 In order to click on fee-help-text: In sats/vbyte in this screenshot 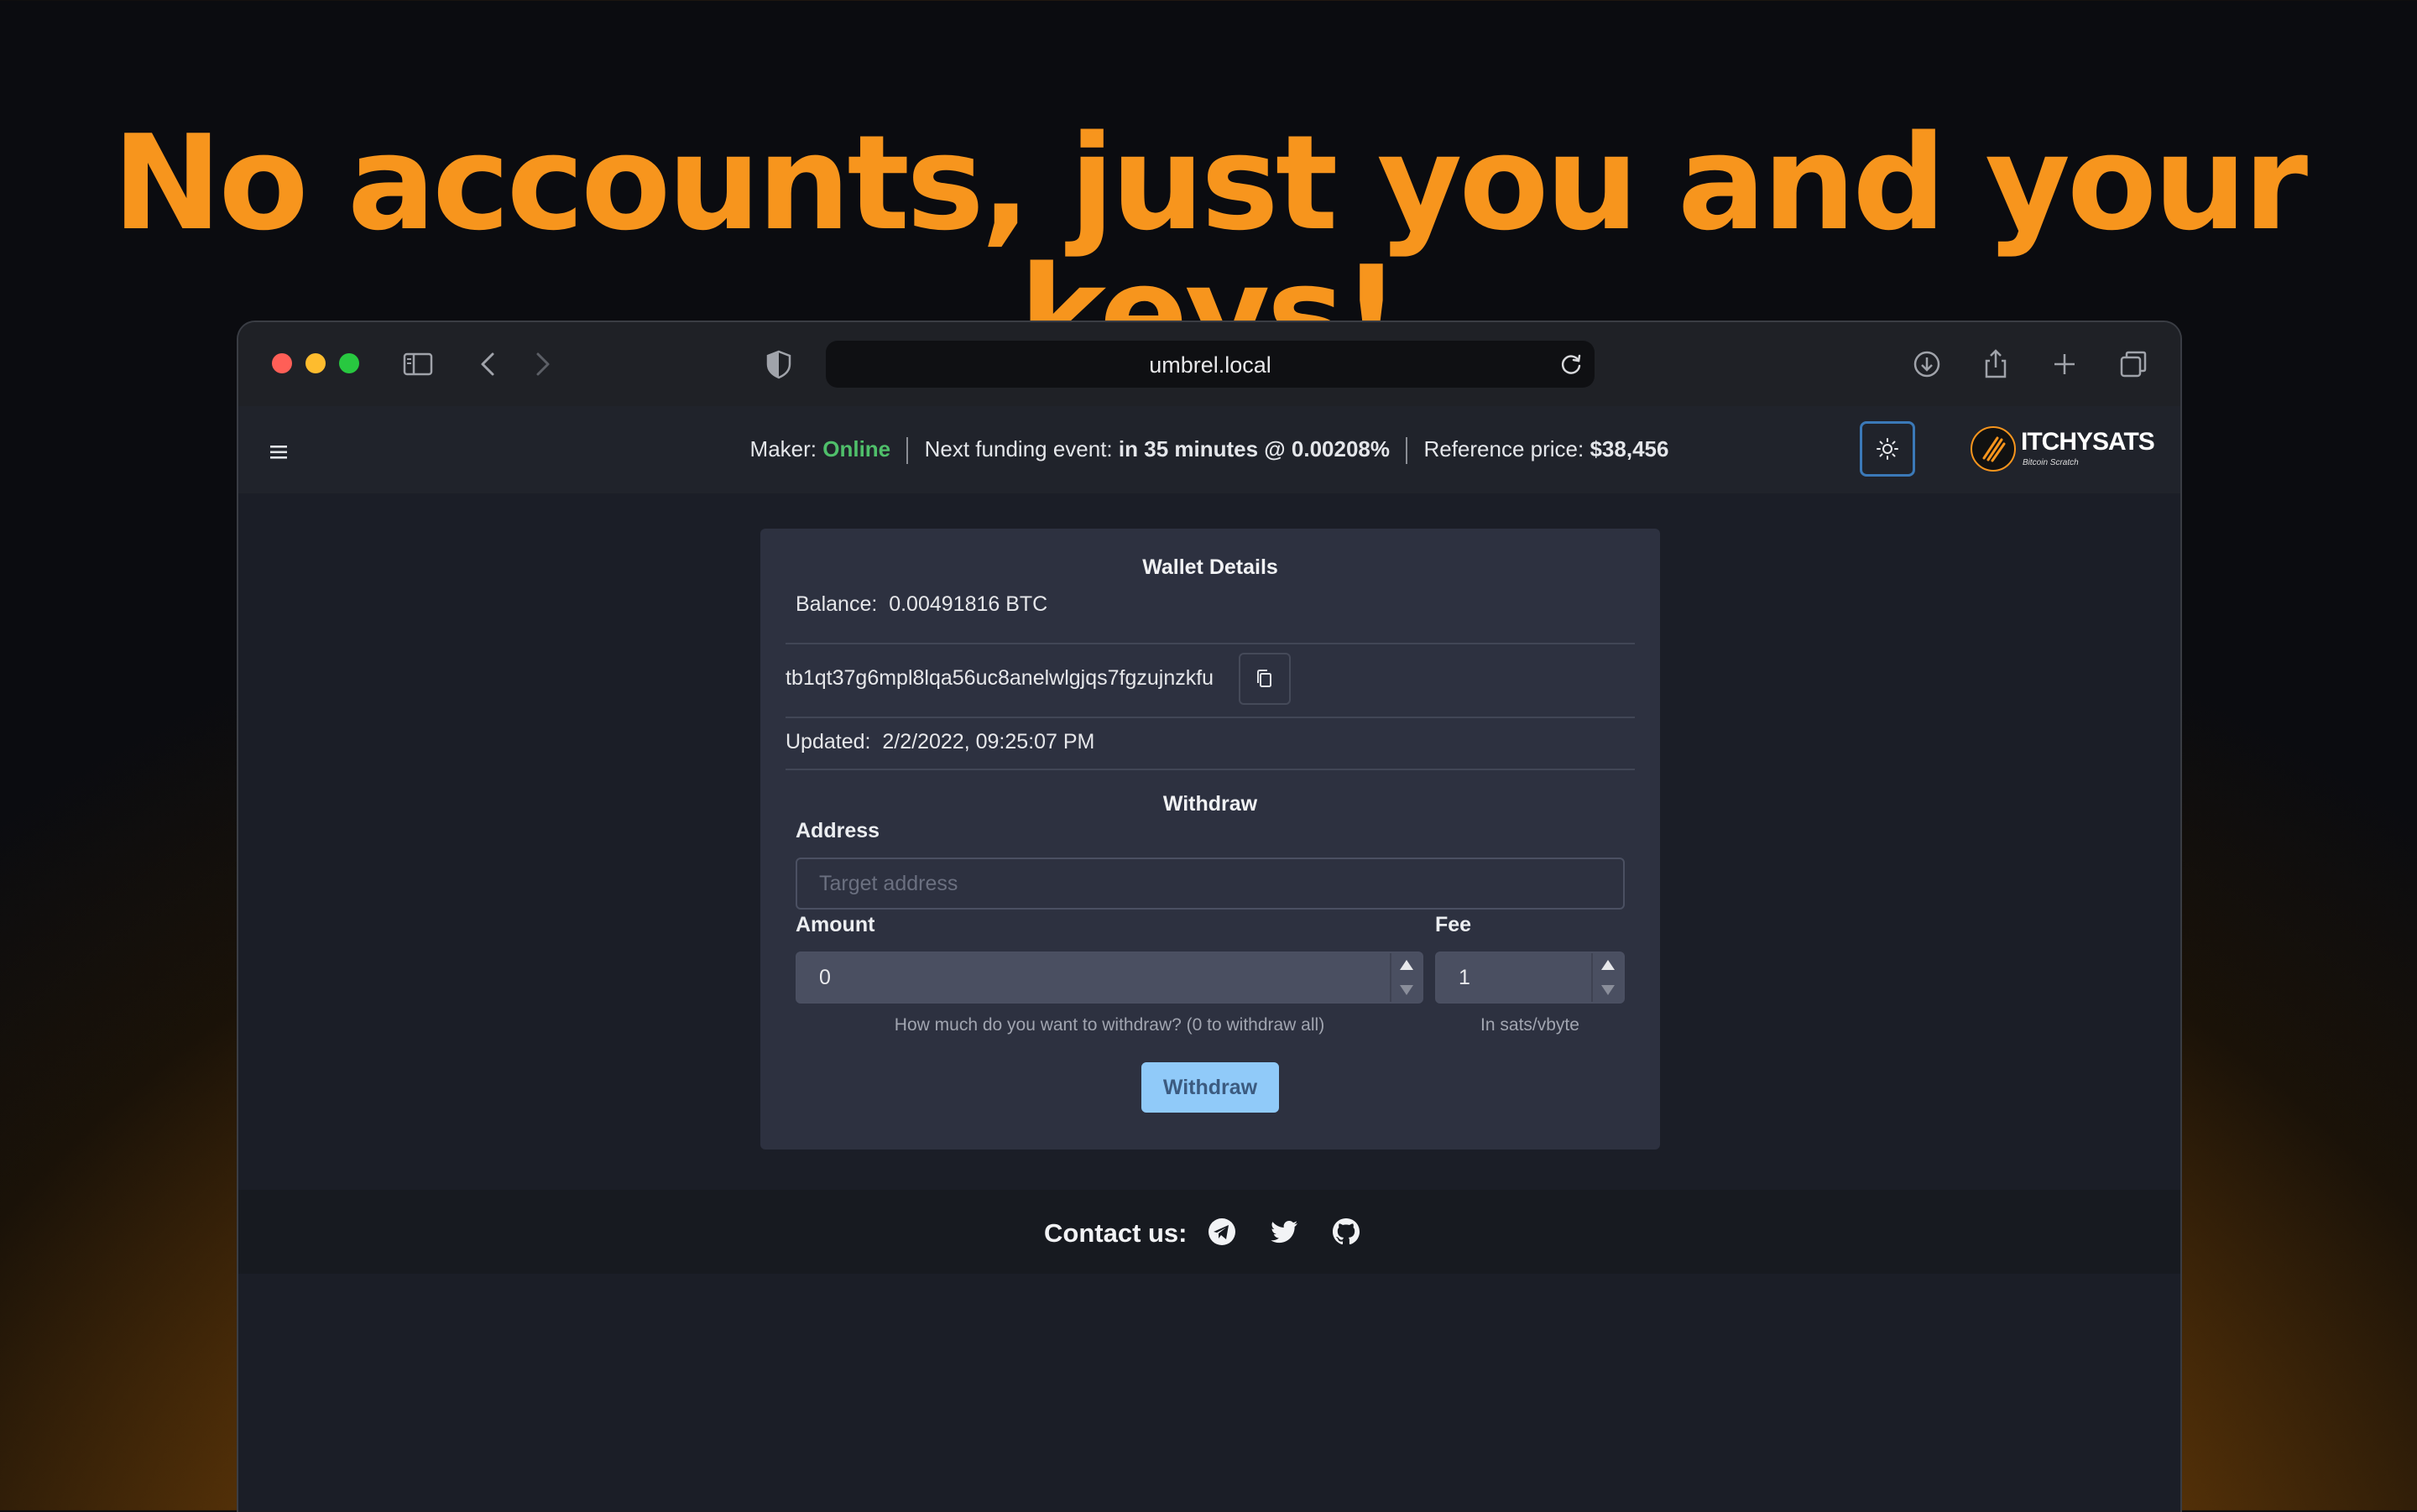, I will do `click(1529, 1025)`.